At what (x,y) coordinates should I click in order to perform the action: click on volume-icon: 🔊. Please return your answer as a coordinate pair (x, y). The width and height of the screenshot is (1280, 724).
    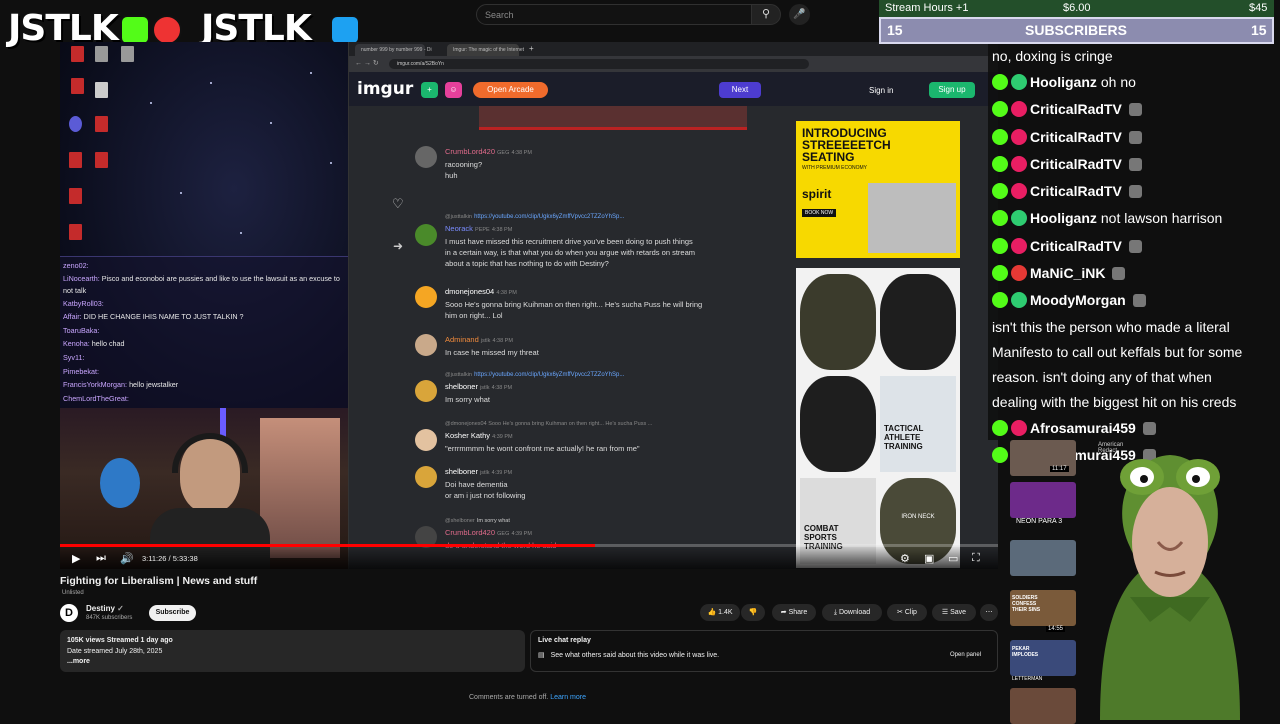
    Looking at the image, I should click on (127, 558).